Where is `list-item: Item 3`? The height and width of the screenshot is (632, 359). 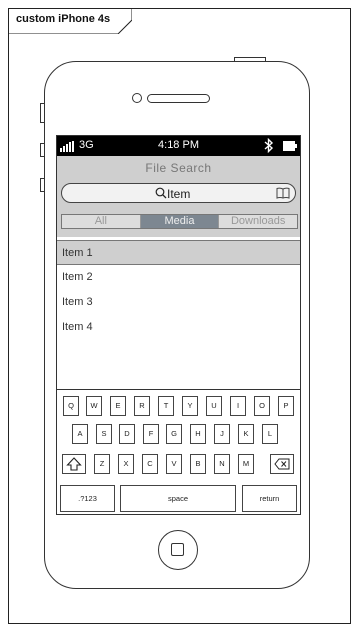
list-item: Item 3 is located at coordinates (178, 302).